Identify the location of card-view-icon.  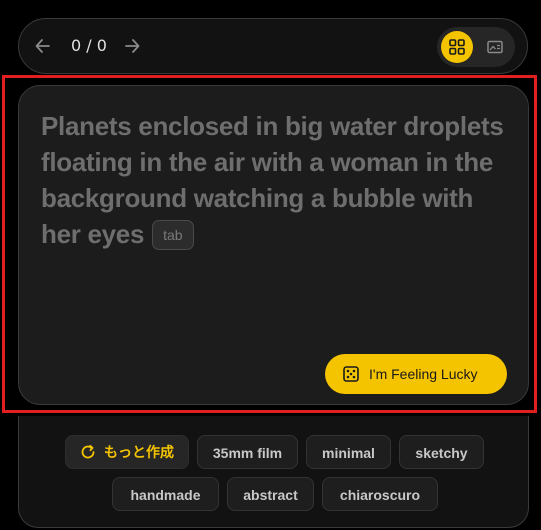
(495, 47).